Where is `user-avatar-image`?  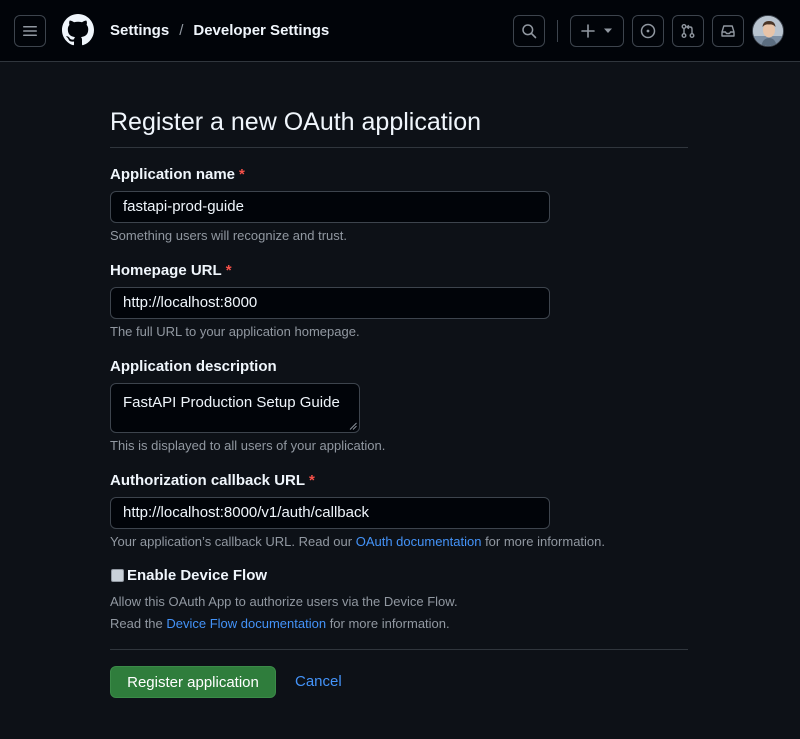 user-avatar-image is located at coordinates (768, 31).